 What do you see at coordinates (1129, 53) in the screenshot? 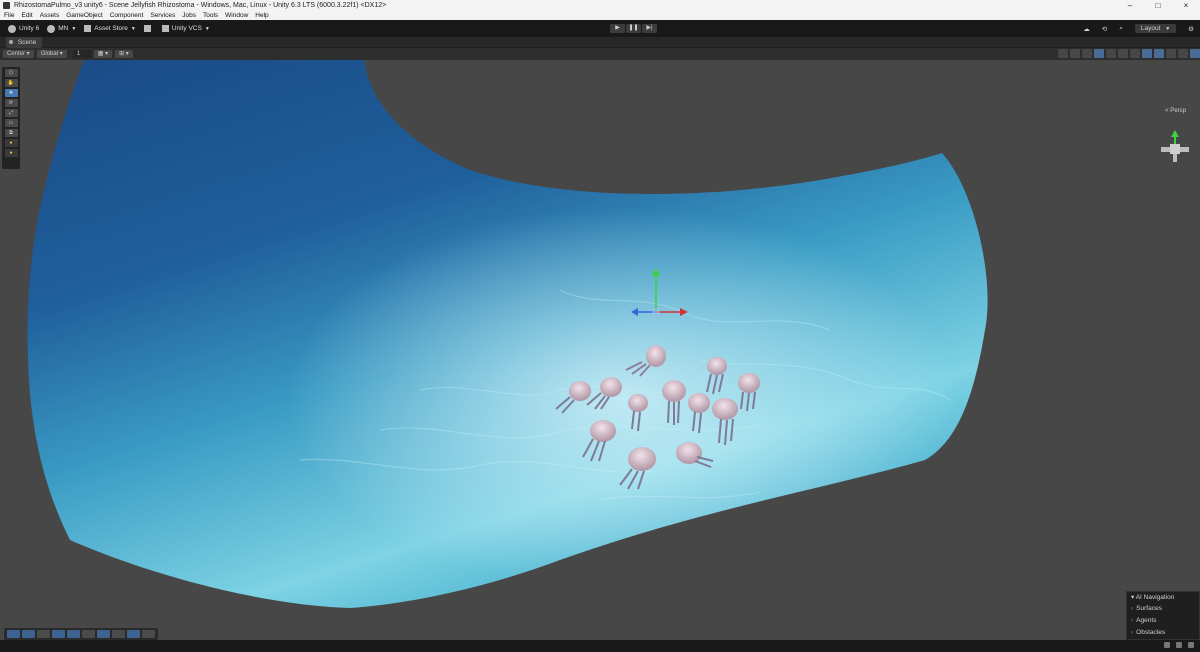
I see `scene-view-toggles` at bounding box center [1129, 53].